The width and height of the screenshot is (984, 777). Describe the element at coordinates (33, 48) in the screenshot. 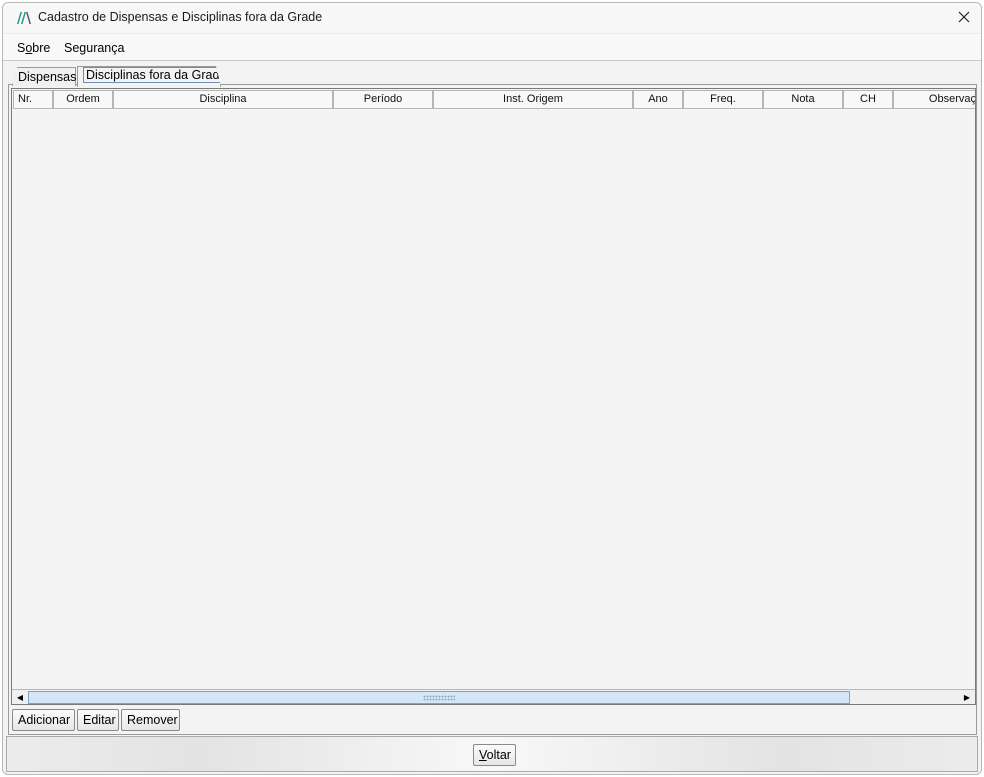

I see `menu-sobre: Sobre` at that location.